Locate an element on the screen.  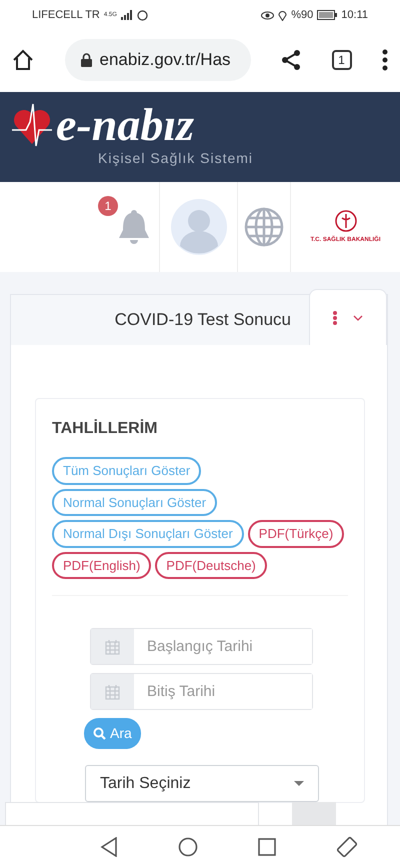
address-bar: enabiz.gov.tr/Has is located at coordinates (157, 60).